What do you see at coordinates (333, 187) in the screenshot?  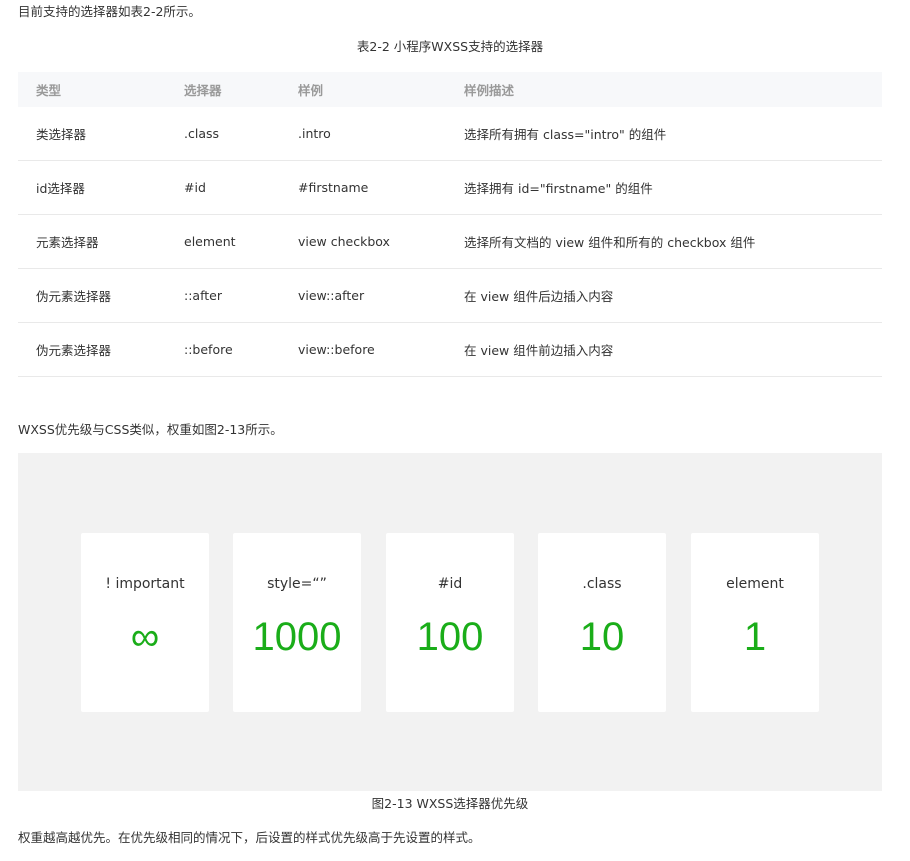 I see `table-cell: #firstname` at bounding box center [333, 187].